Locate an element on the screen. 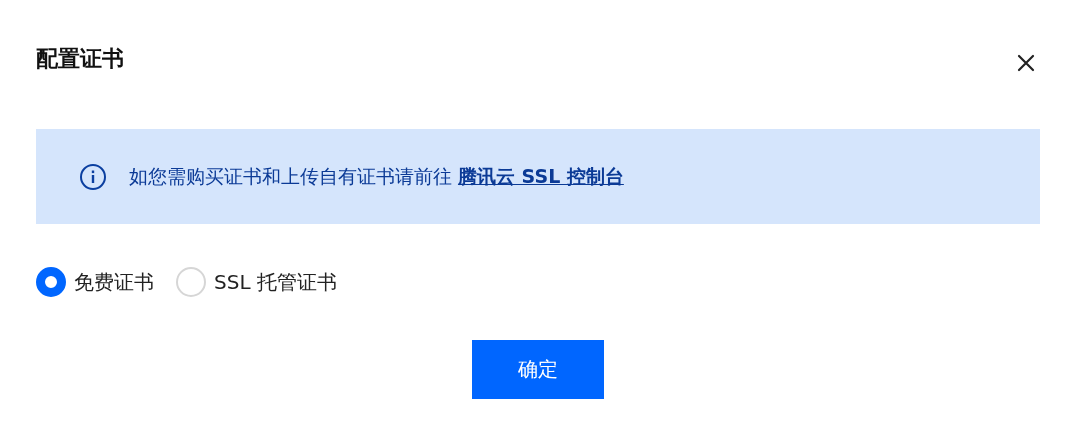  close-button is located at coordinates (1026, 63).